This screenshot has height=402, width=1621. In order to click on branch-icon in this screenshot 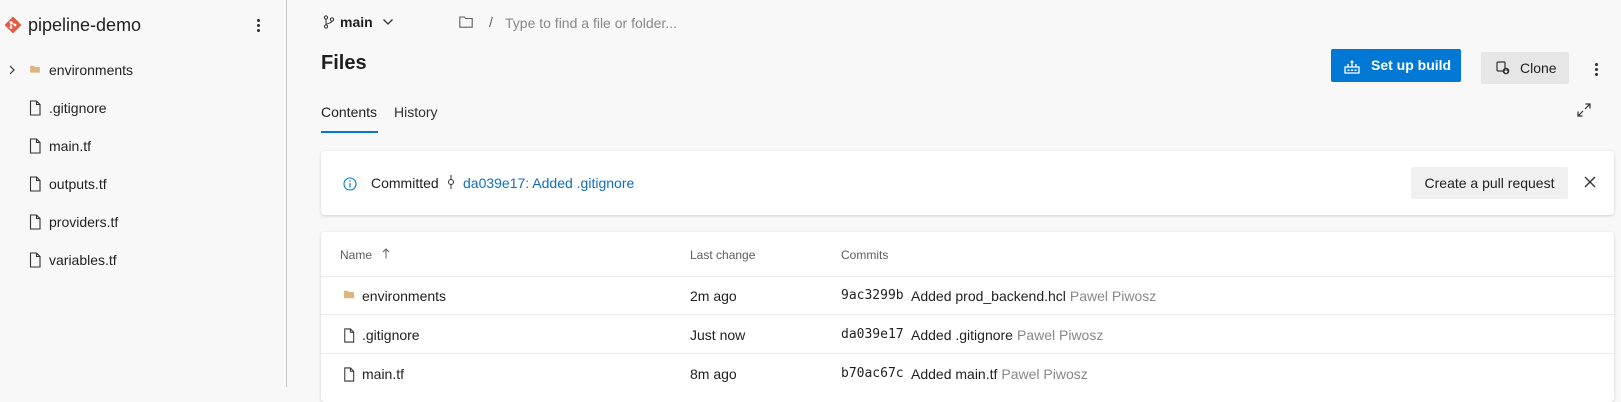, I will do `click(329, 22)`.